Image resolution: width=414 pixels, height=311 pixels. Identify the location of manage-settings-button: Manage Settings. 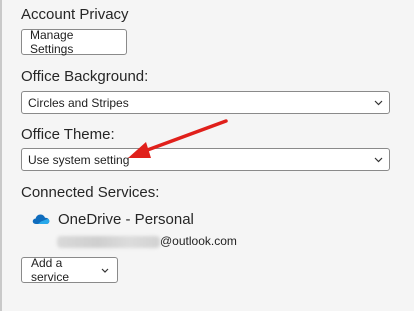
(74, 42).